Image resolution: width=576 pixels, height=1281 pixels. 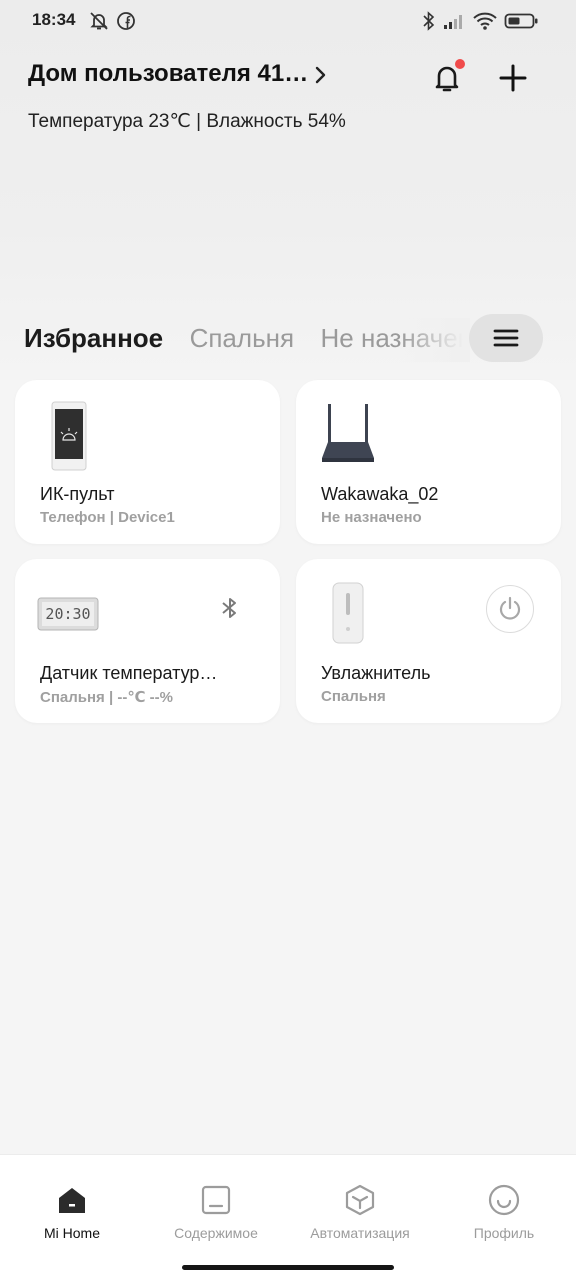 I want to click on add-device-button, so click(x=513, y=78).